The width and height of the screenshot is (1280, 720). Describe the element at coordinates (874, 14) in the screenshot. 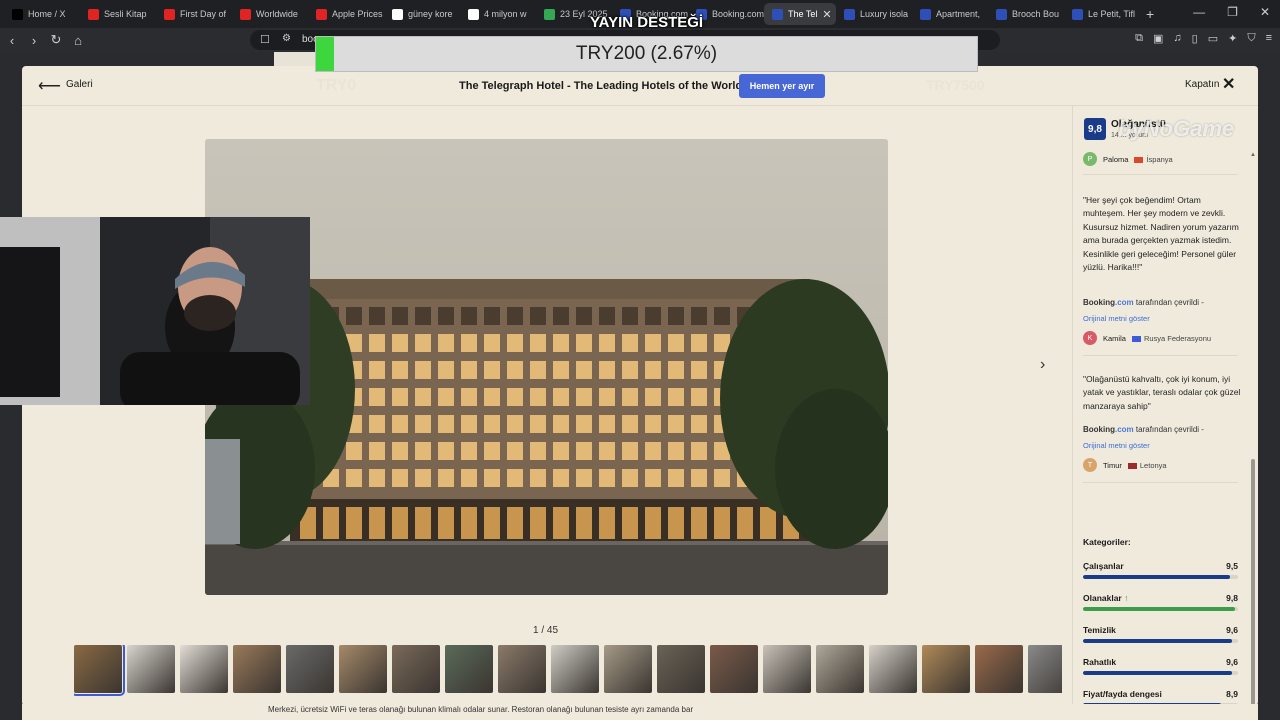

I see `browser-tab: Luxury isola` at that location.